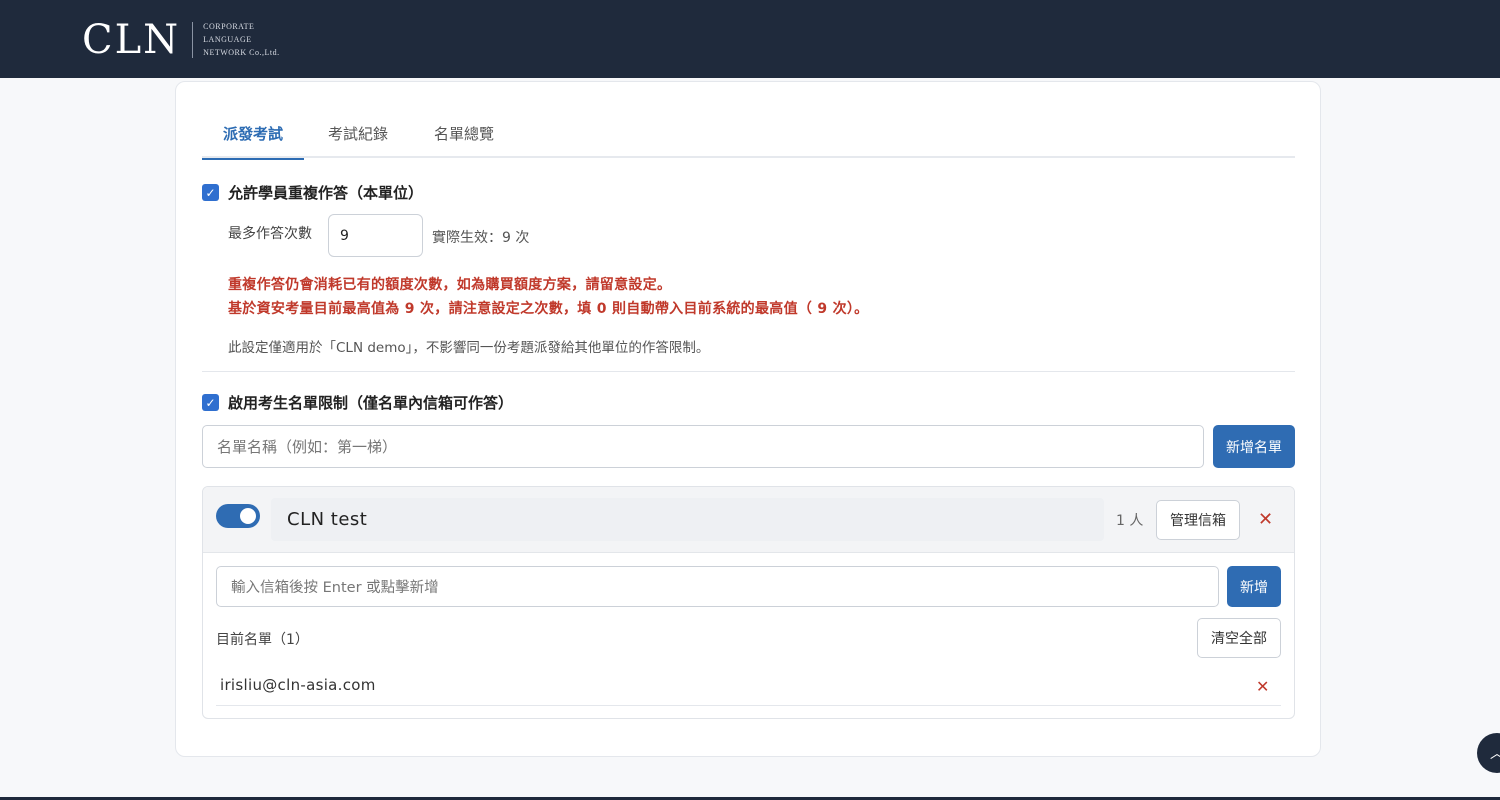  What do you see at coordinates (371, 403) in the screenshot?
I see `roster-restrict-label: 啟用考生名單限制（僅名單內信箱可作答）` at bounding box center [371, 403].